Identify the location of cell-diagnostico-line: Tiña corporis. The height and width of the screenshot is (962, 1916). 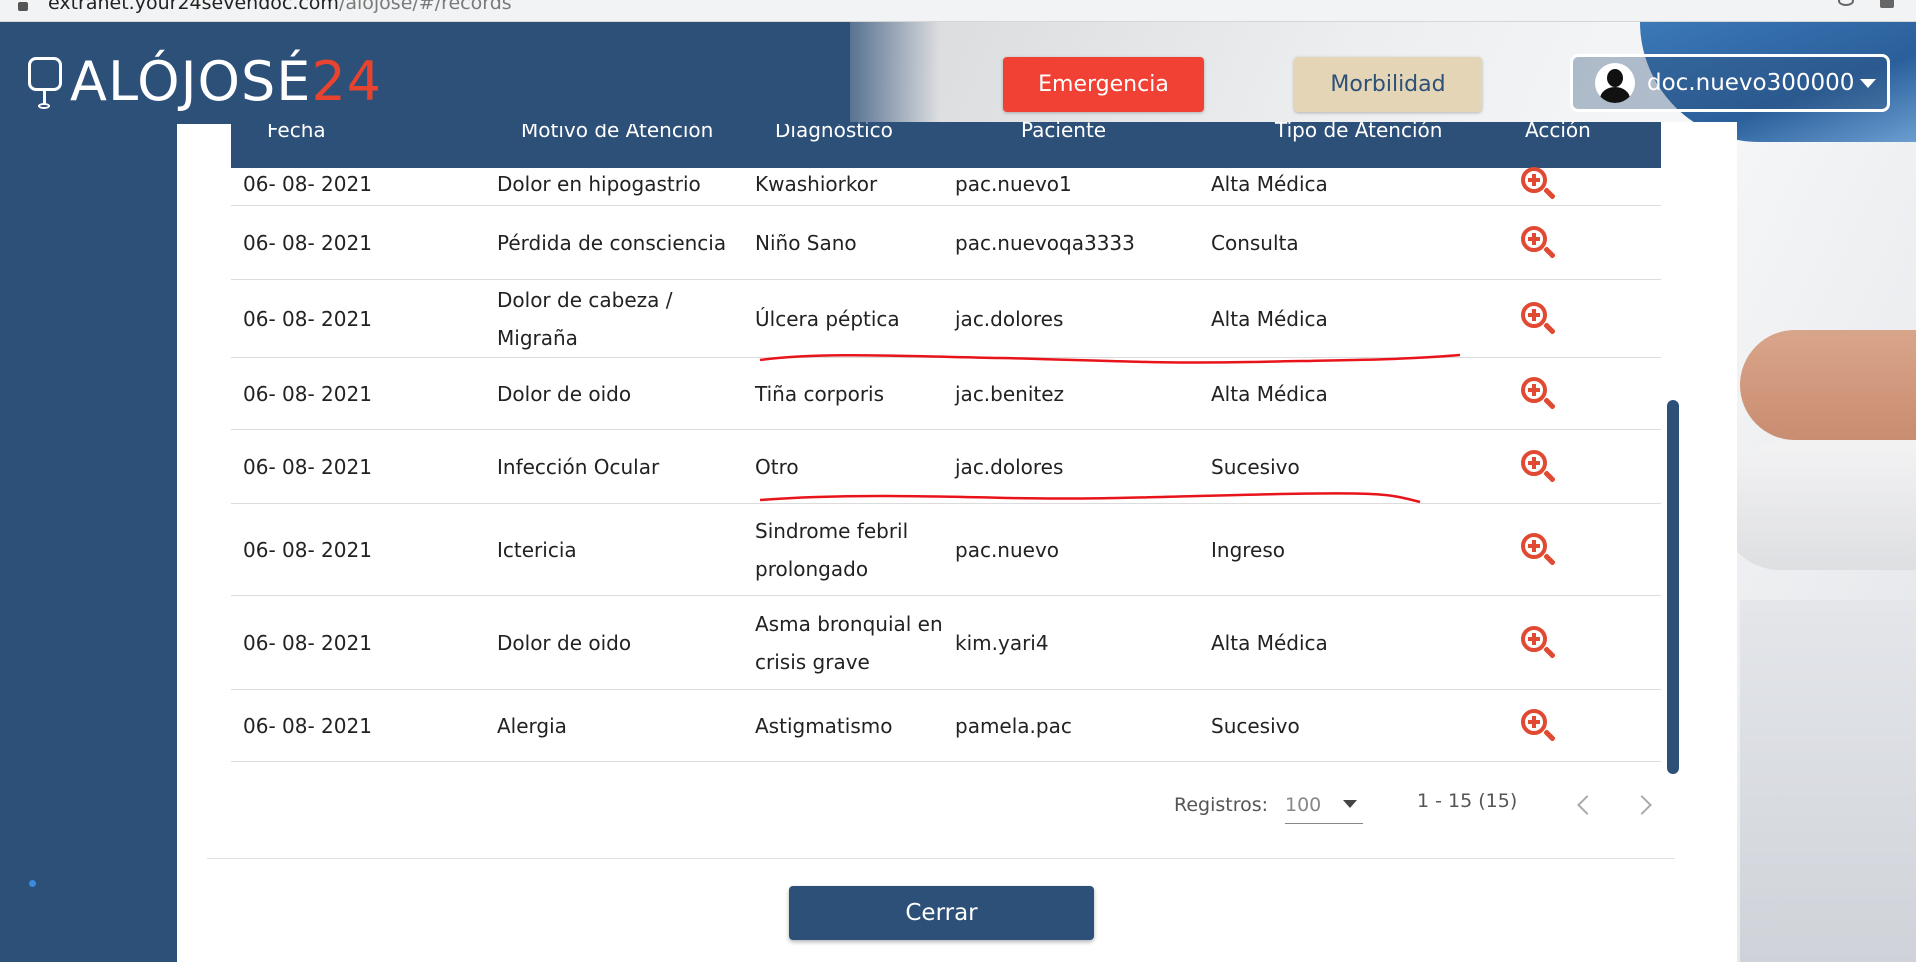
(820, 394).